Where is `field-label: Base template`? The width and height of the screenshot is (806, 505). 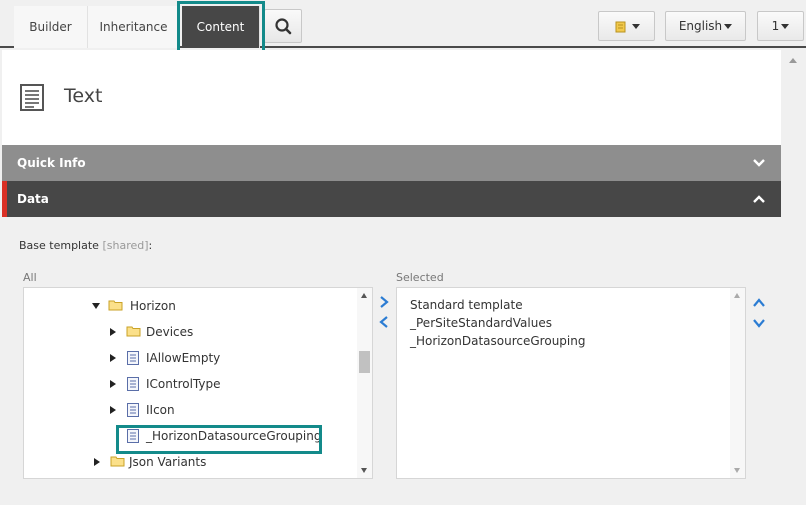
field-label: Base template is located at coordinates (59, 245).